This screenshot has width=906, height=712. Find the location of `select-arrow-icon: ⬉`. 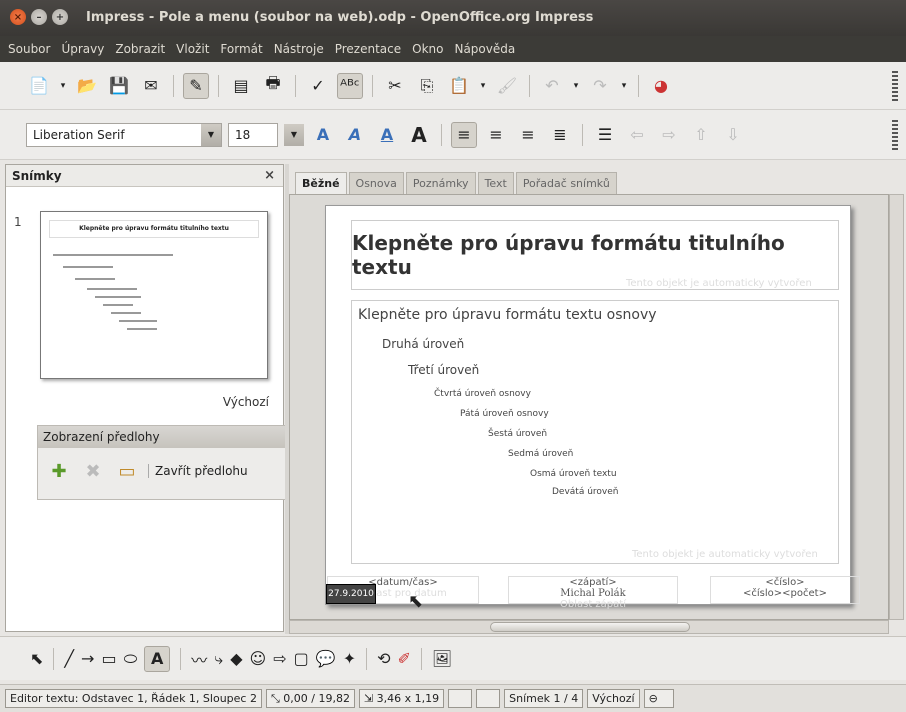

select-arrow-icon: ⬉ is located at coordinates (36, 658).